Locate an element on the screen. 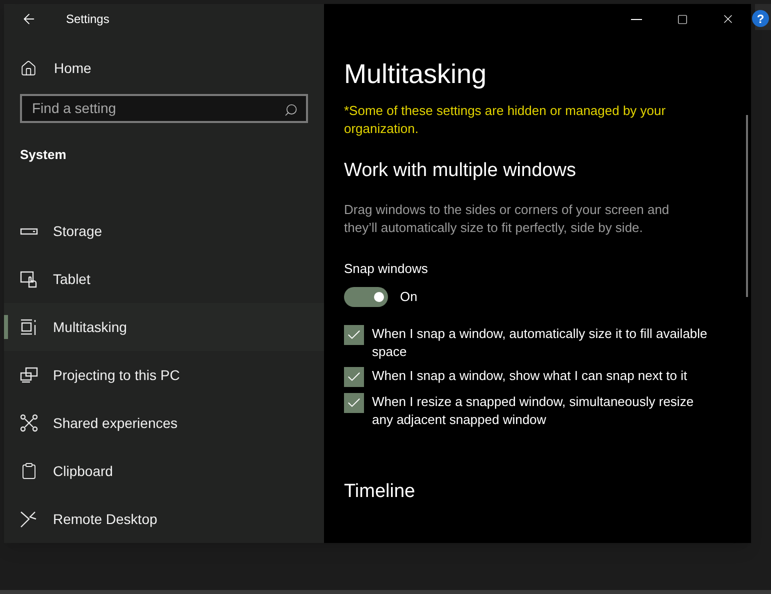 The height and width of the screenshot is (594, 771). search-field: Find a setting is located at coordinates (164, 108).